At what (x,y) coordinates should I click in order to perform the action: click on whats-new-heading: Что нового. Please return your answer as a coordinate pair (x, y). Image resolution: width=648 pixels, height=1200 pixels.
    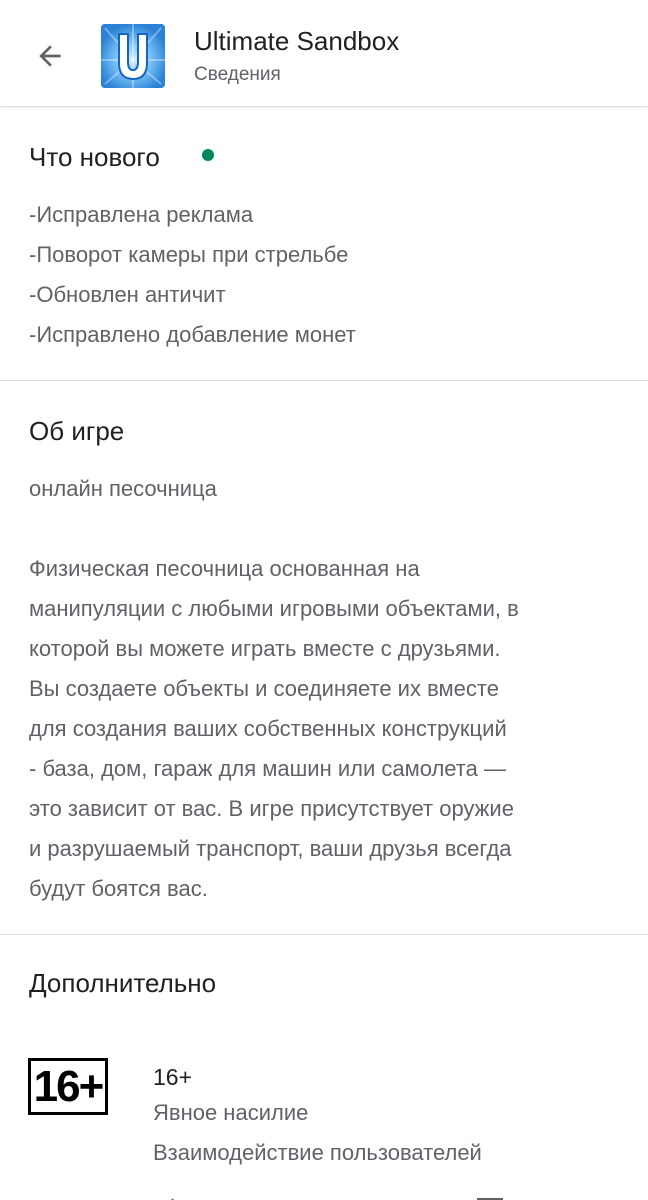
    Looking at the image, I should click on (94, 157).